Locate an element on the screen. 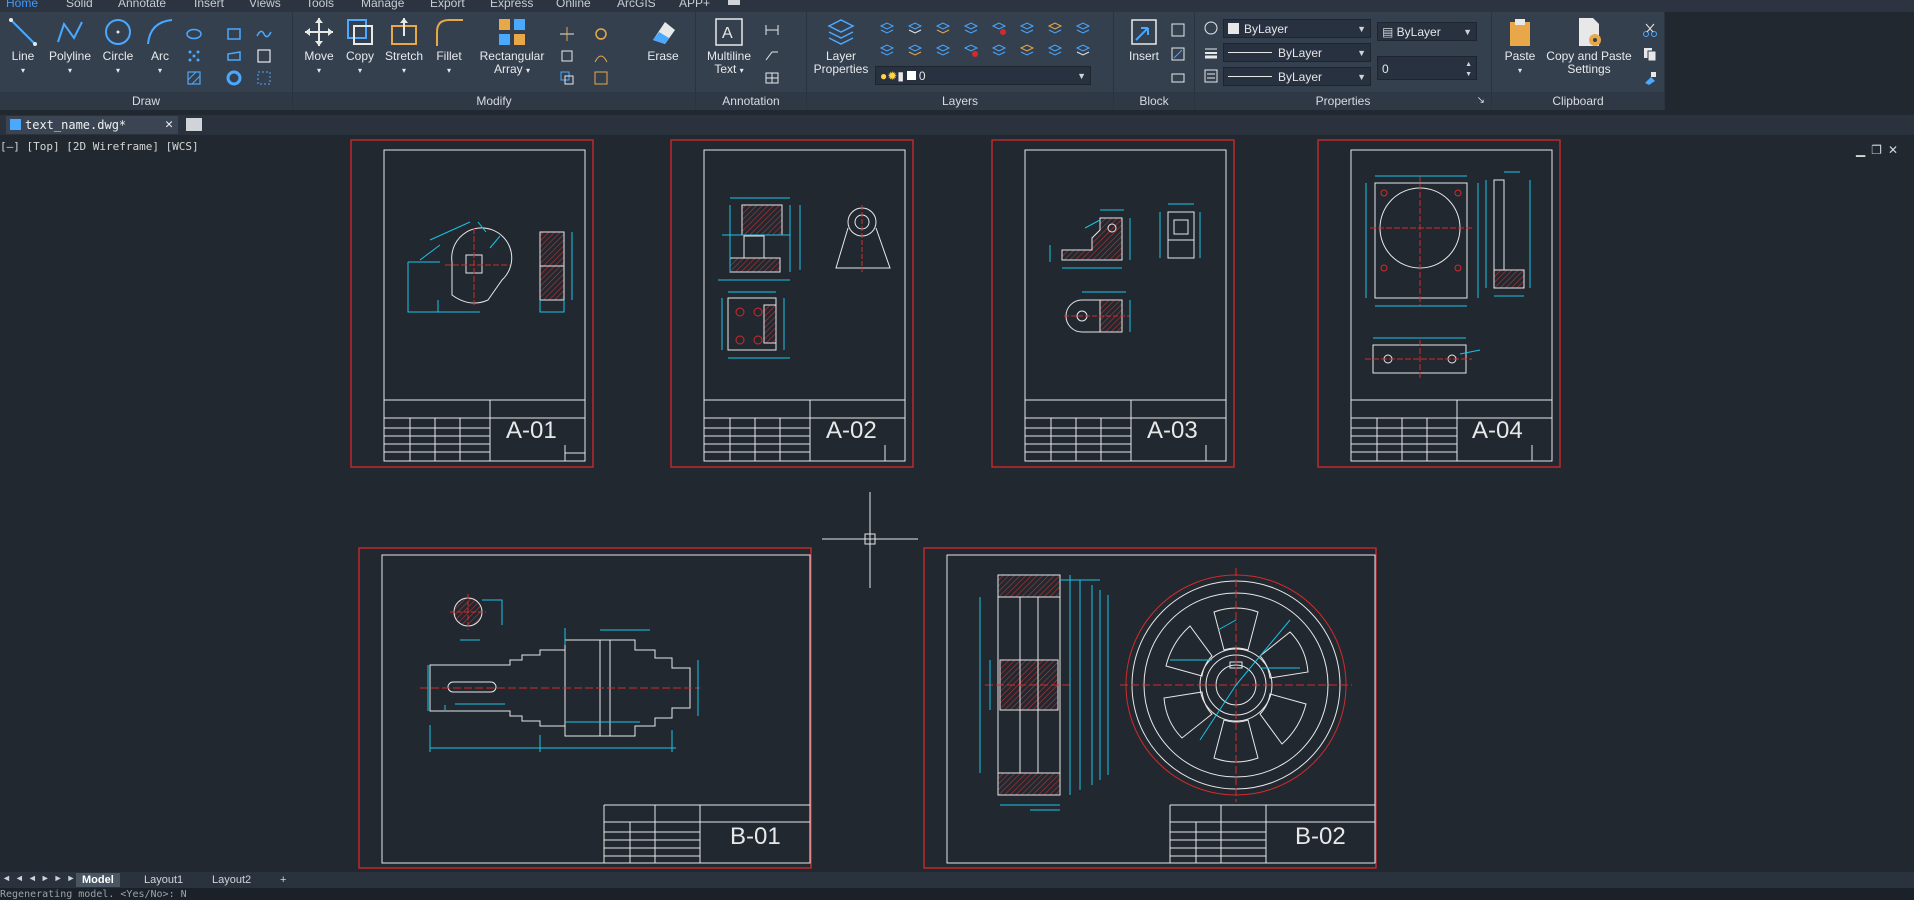 This screenshot has height=900, width=1914. sheet-a04: A-04 is located at coordinates (1439, 303).